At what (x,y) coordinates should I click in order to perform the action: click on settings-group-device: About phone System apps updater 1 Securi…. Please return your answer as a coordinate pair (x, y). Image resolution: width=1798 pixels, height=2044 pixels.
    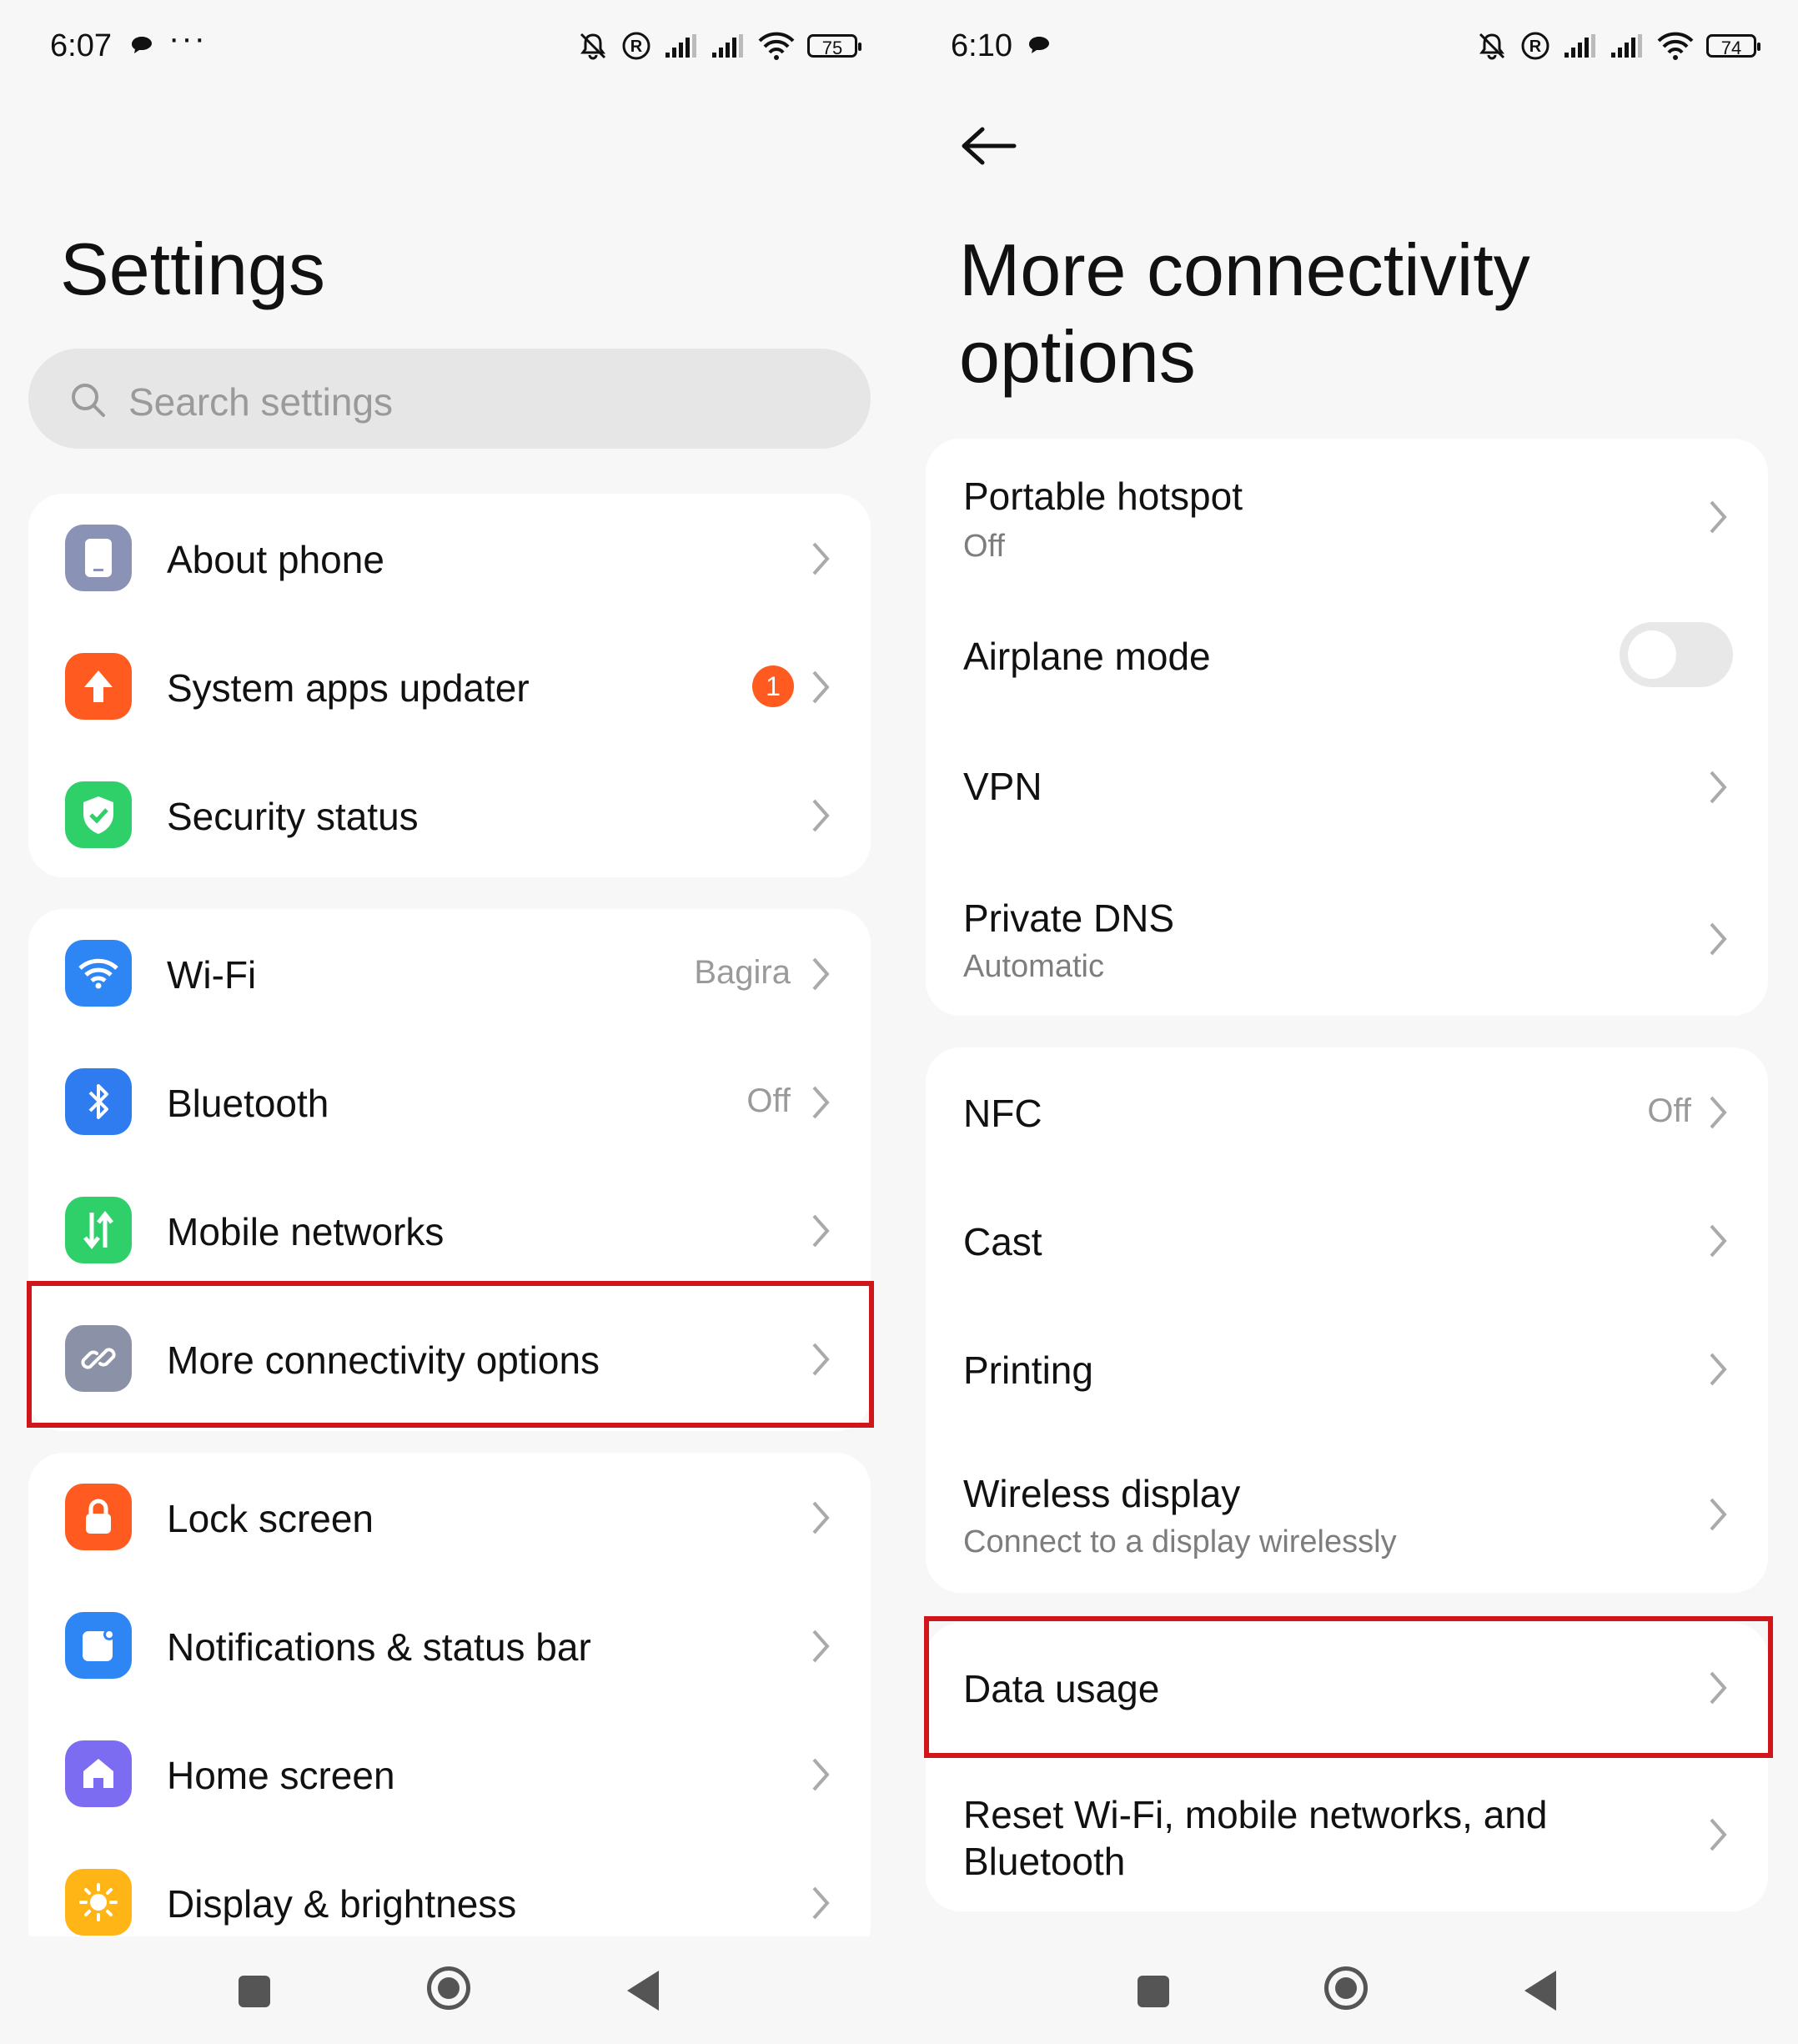
    Looking at the image, I should click on (449, 685).